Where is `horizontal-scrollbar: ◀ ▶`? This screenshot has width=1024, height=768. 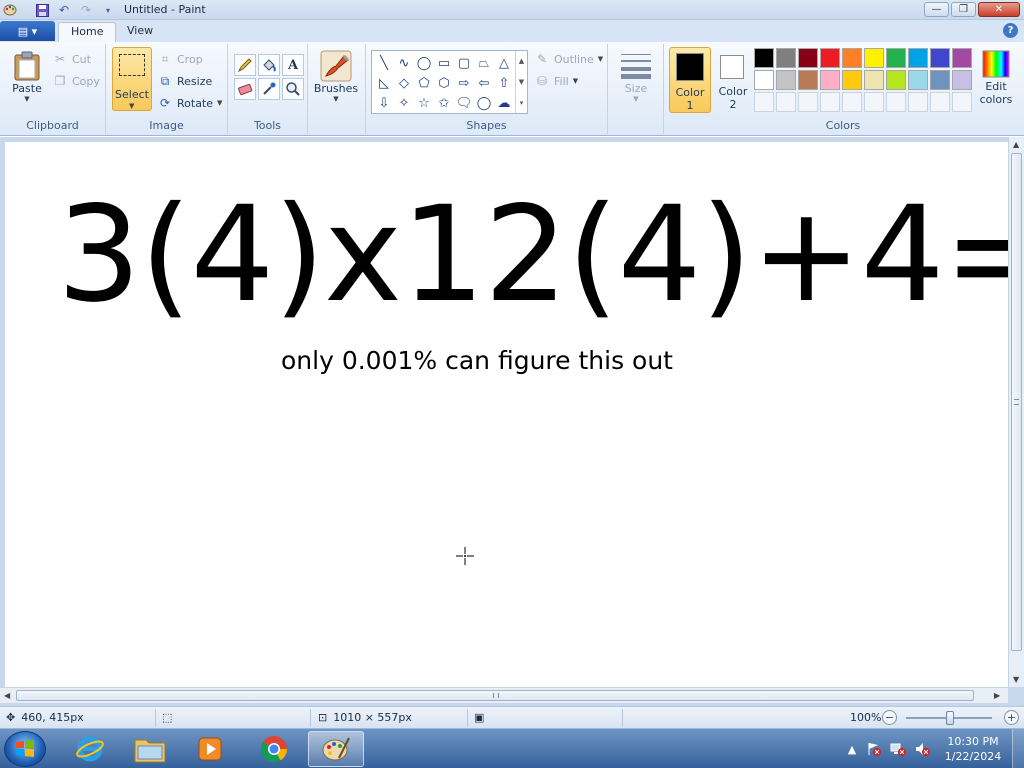
horizontal-scrollbar: ◀ ▶ is located at coordinates (504, 695).